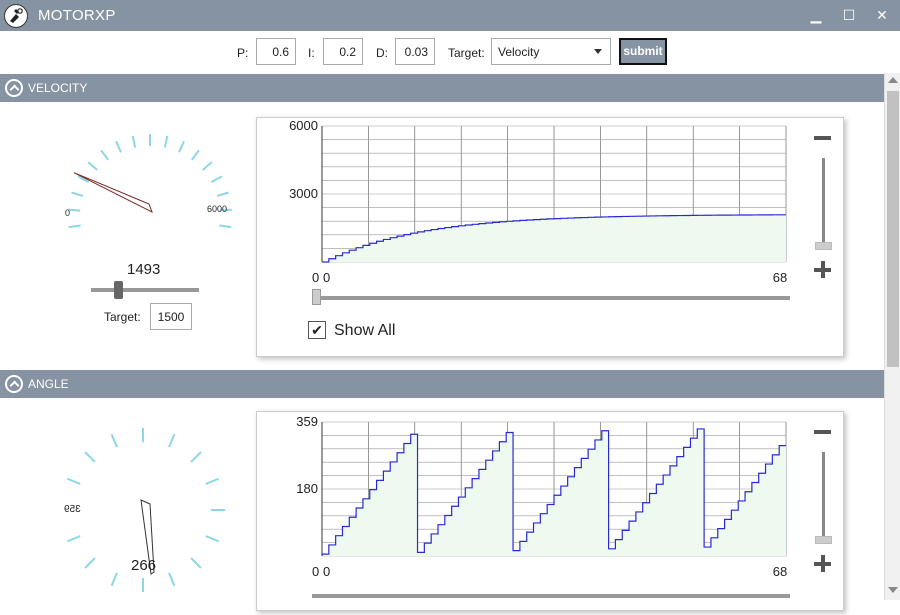 Image resolution: width=900 pixels, height=615 pixels. I want to click on chevron-down-icon, so click(598, 51).